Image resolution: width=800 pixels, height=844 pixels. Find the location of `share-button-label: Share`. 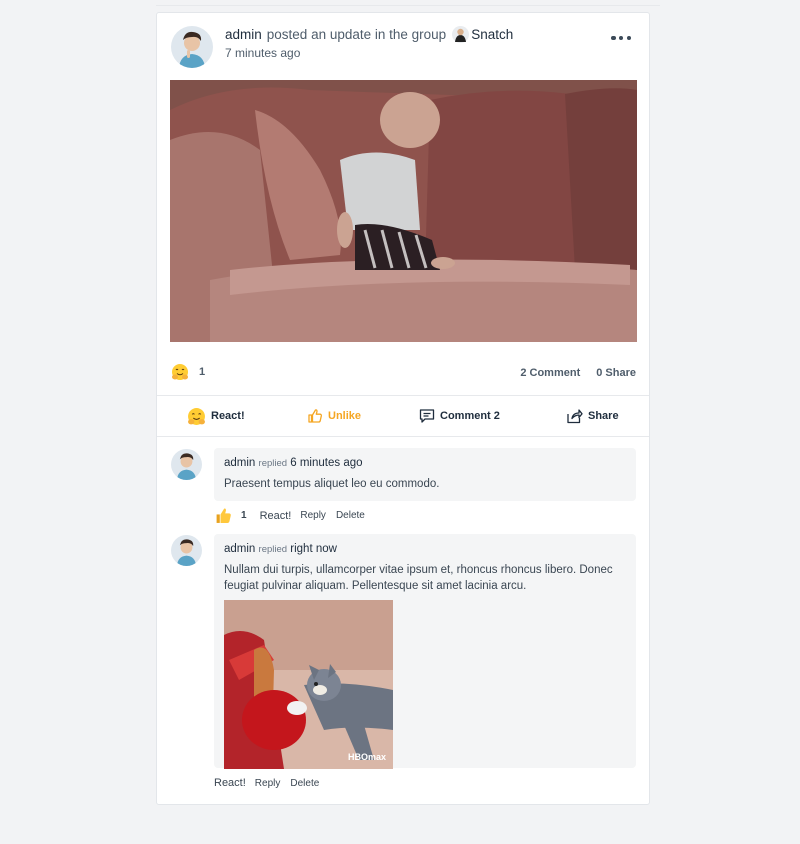

share-button-label: Share is located at coordinates (603, 416).